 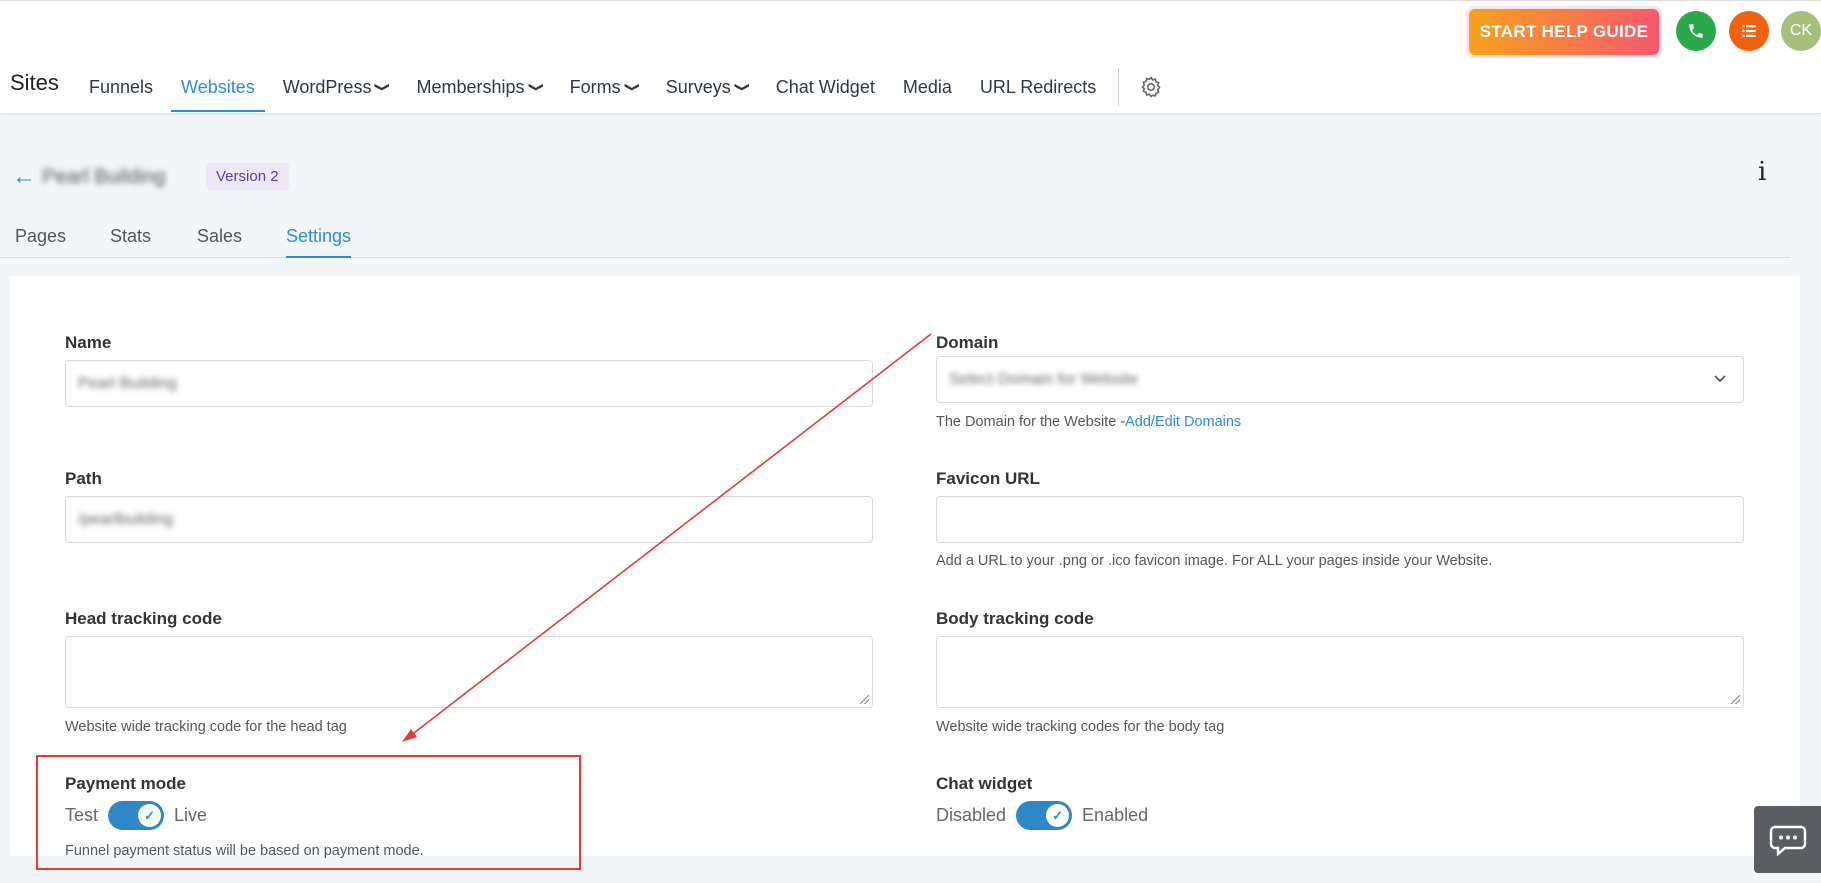 What do you see at coordinates (143, 618) in the screenshot?
I see `head-tracking-label: Head tracking code` at bounding box center [143, 618].